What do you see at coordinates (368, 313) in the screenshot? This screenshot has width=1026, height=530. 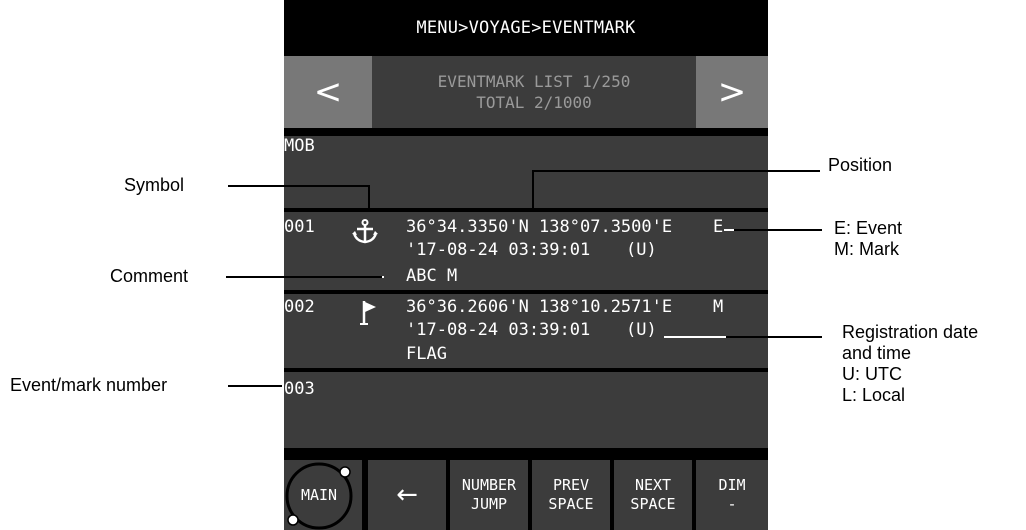 I see `flag-icon` at bounding box center [368, 313].